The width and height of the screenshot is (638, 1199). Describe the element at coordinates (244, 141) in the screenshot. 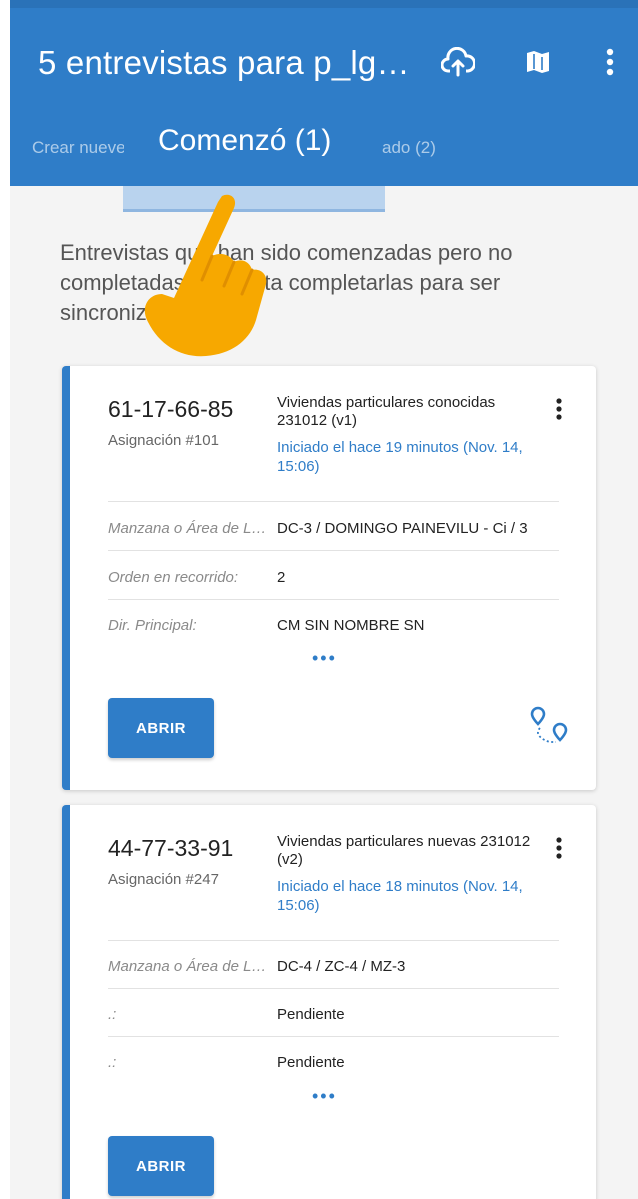

I see `tab-started: Comenzó (1)` at that location.